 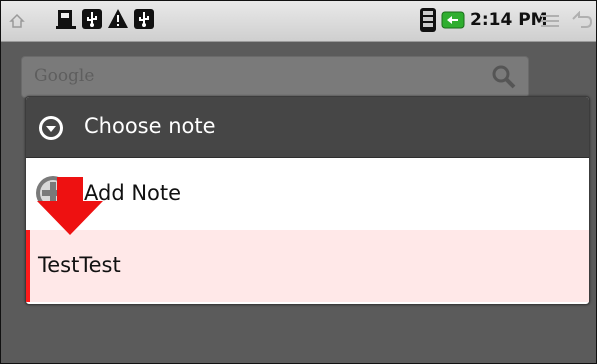 What do you see at coordinates (17, 21) in the screenshot?
I see `home-icon` at bounding box center [17, 21].